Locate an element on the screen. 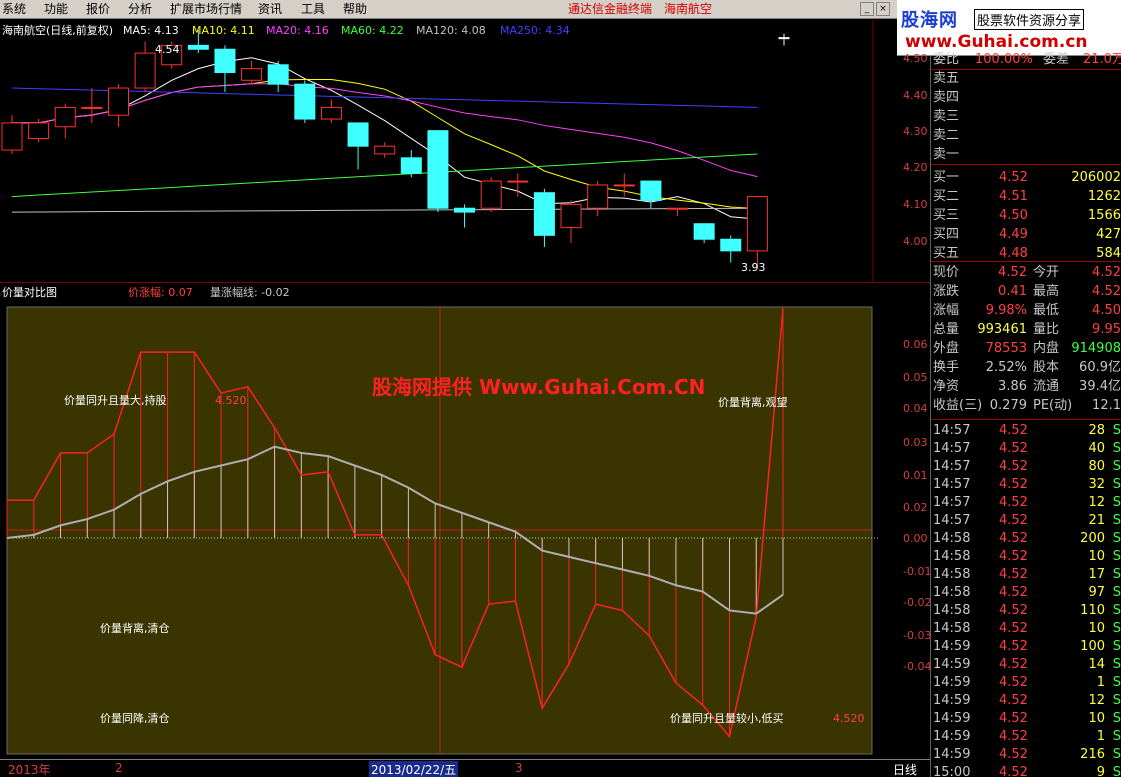 The width and height of the screenshot is (1121, 777). buy-level-volume: 1566 is located at coordinates (1104, 215).